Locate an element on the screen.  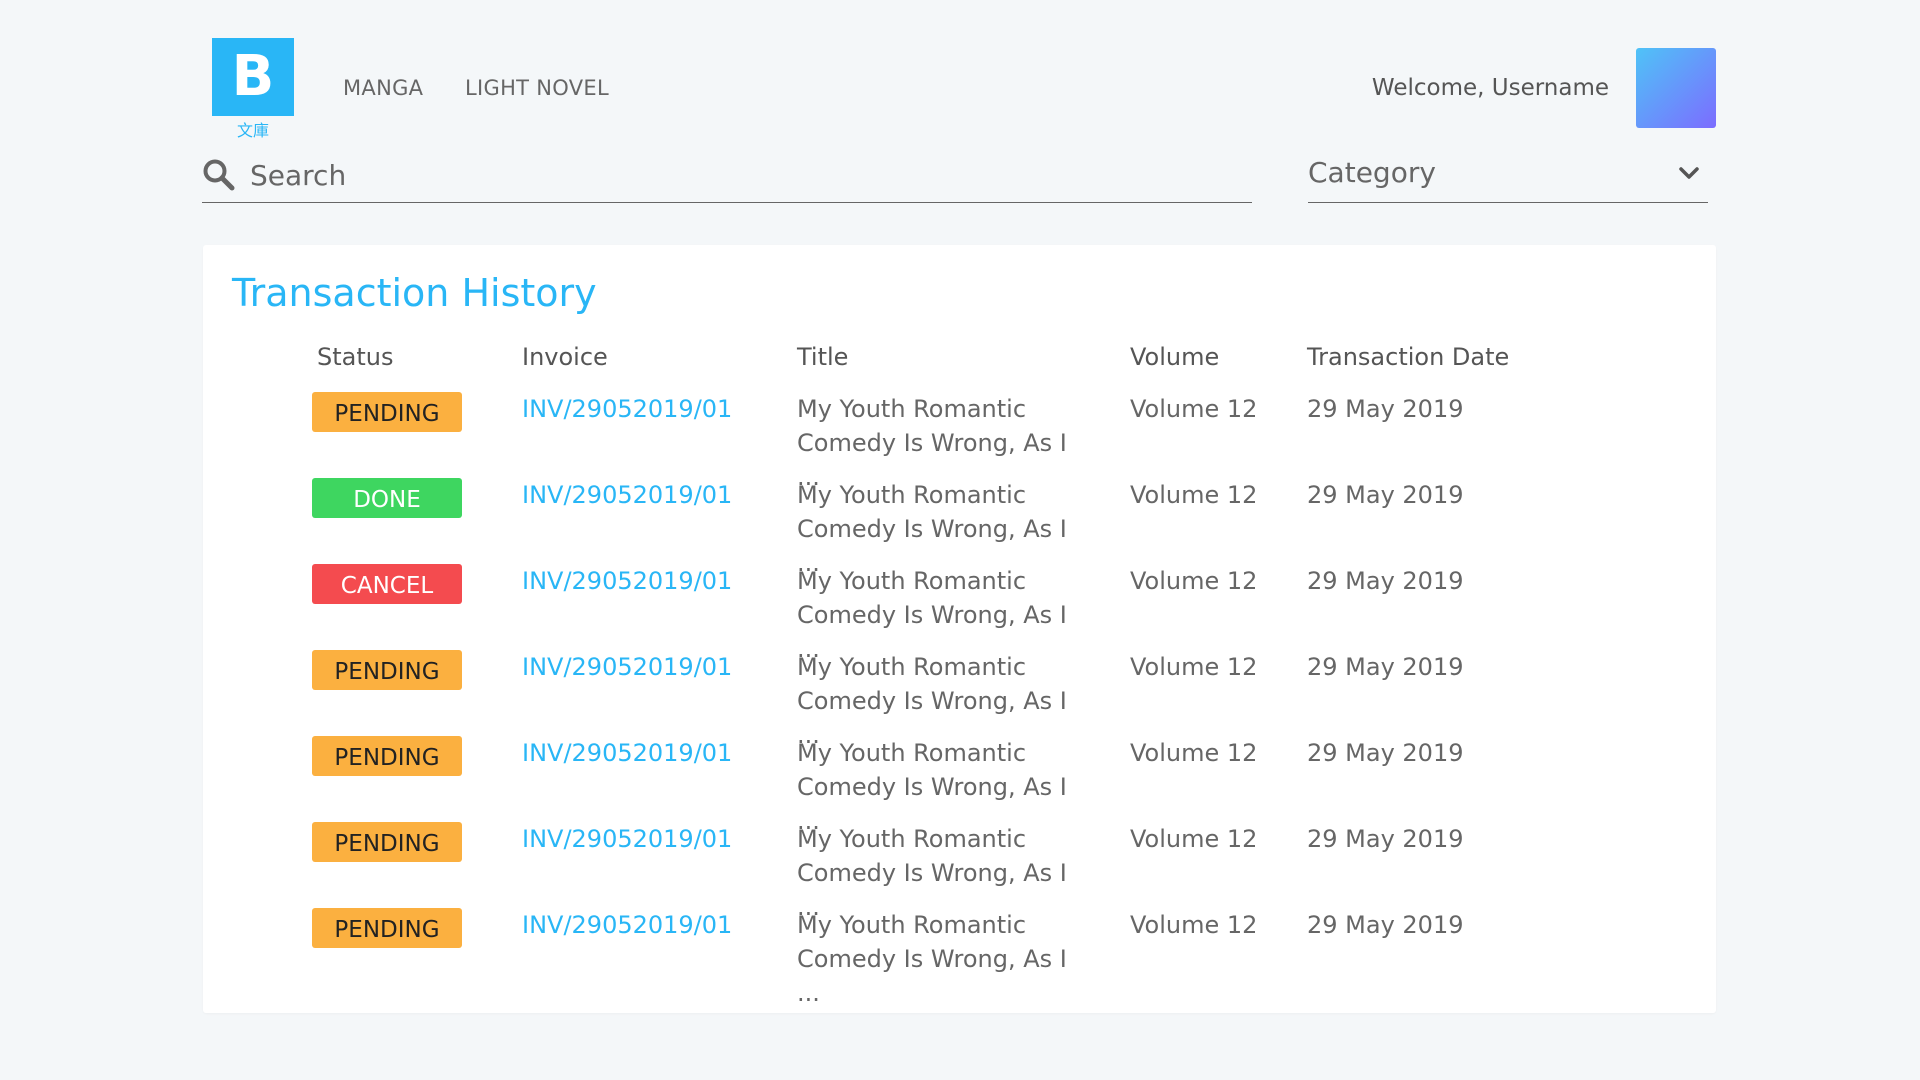
page-title: Transaction History is located at coordinates (414, 293).